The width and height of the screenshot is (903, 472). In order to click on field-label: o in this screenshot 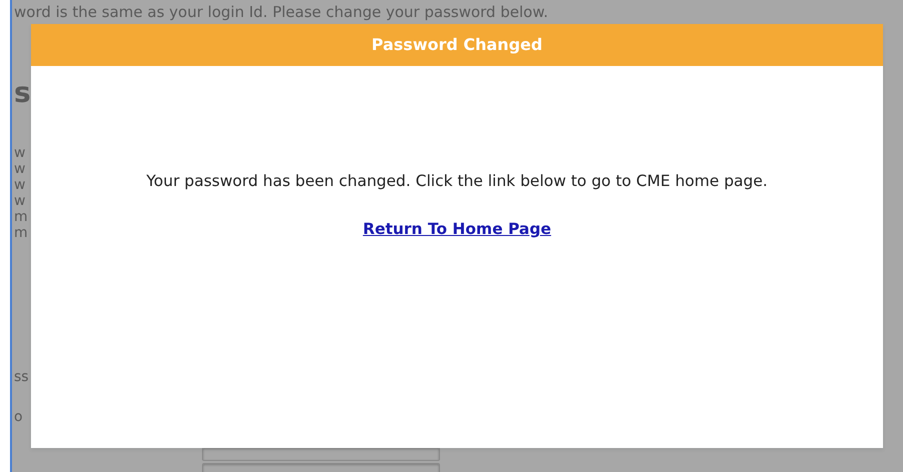, I will do `click(18, 417)`.